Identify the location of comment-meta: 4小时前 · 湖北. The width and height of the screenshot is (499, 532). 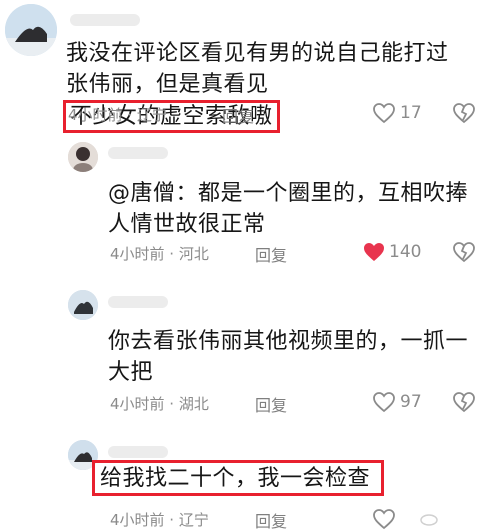
(159, 404).